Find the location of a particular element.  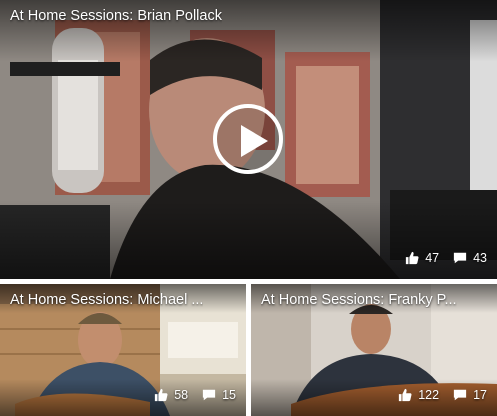

play-icon is located at coordinates (254, 141).